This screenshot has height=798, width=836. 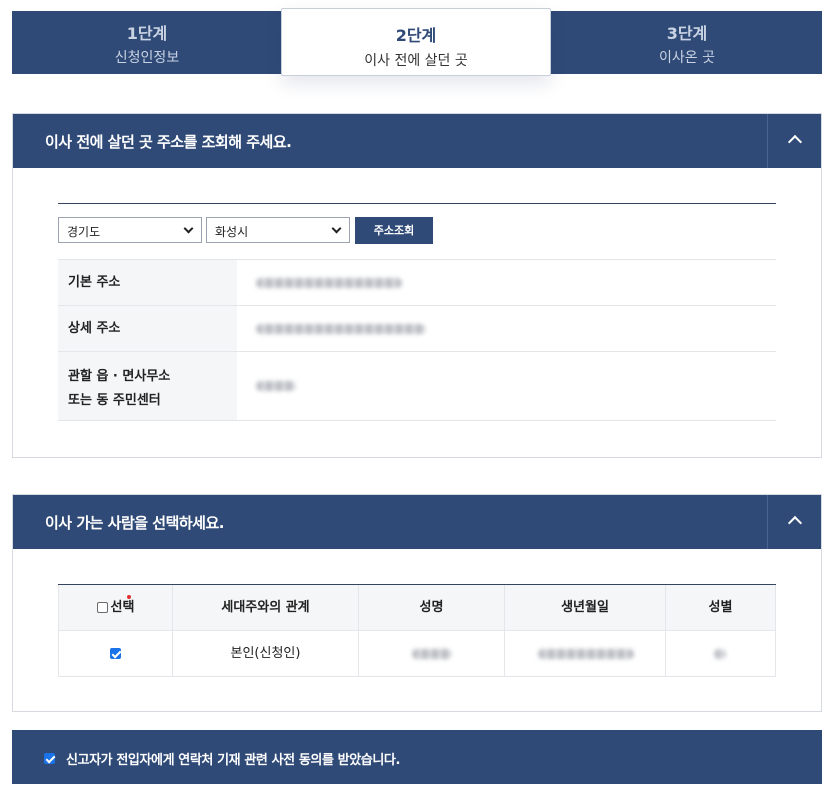 I want to click on city-select: 화성시, so click(x=278, y=230).